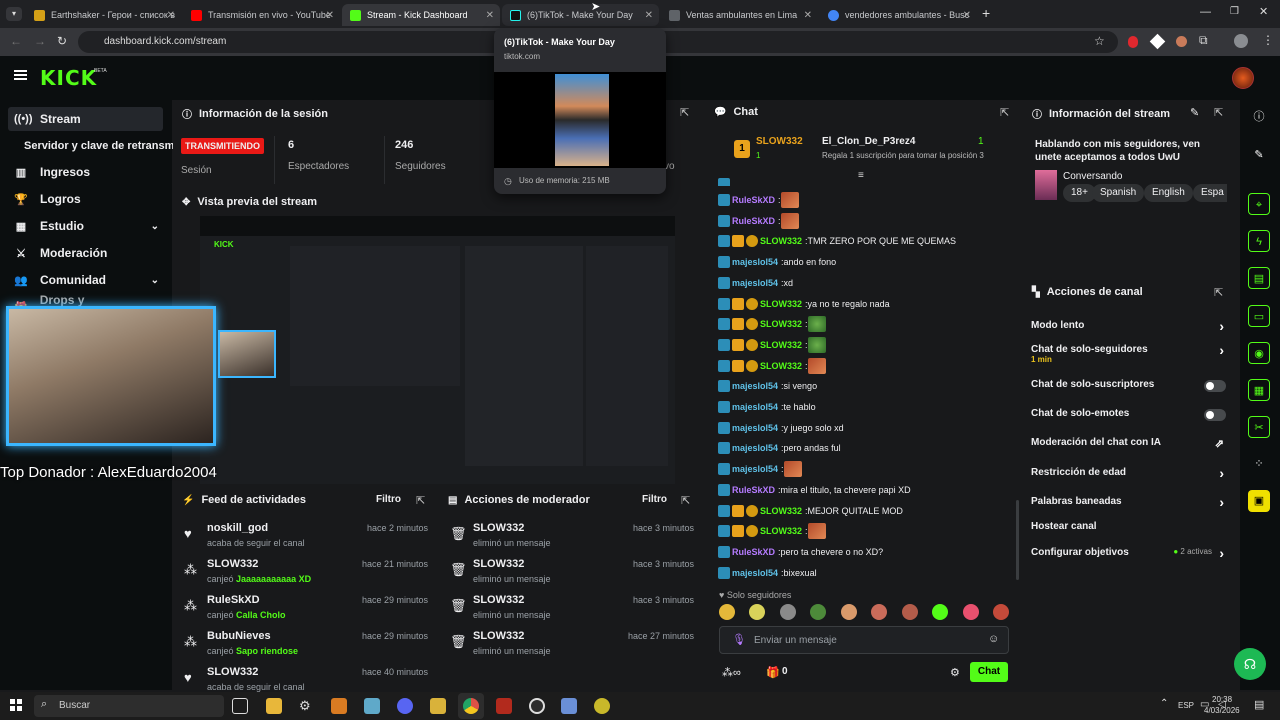 The width and height of the screenshot is (1280, 720). What do you see at coordinates (16, 41) in the screenshot?
I see `back-icon: ←` at bounding box center [16, 41].